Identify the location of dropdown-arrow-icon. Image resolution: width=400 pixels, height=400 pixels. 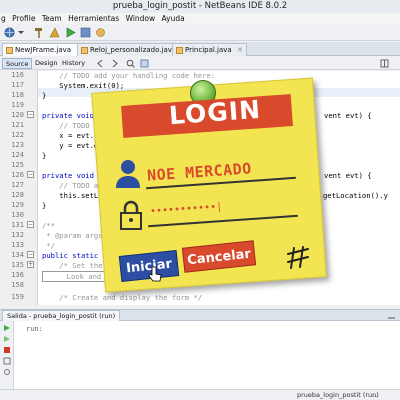
(21, 32).